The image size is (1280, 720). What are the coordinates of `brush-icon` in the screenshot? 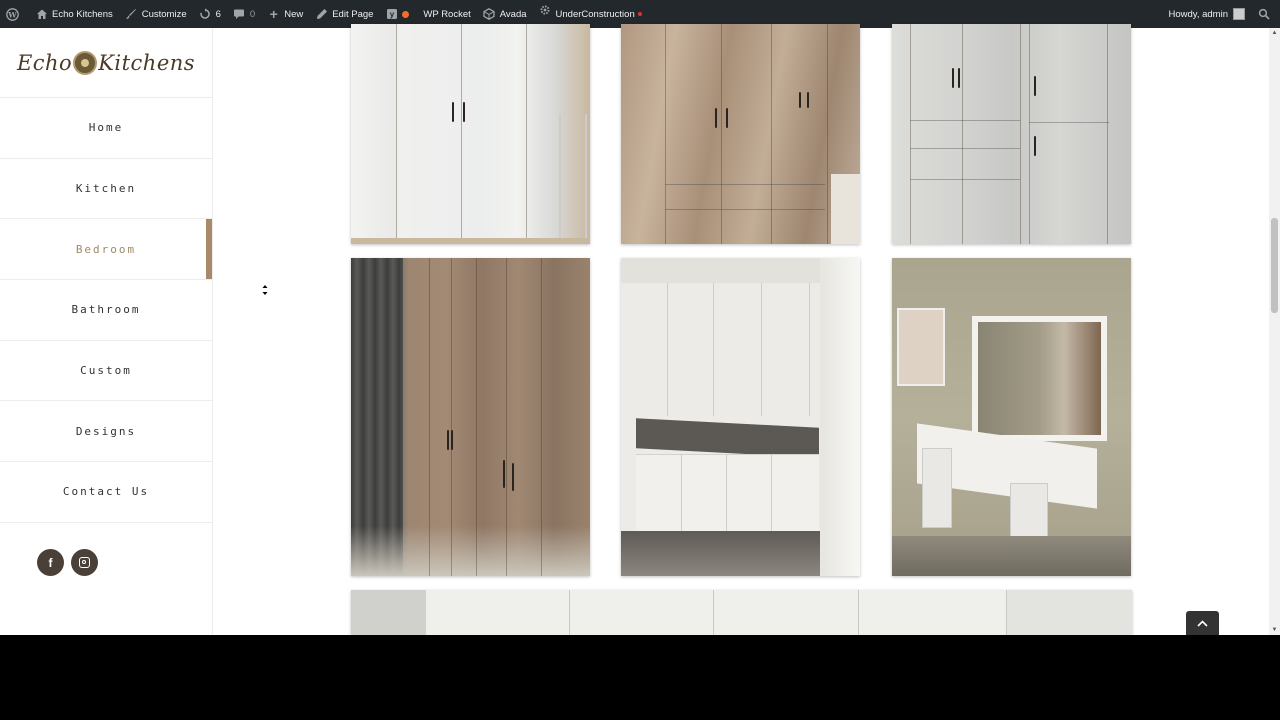 It's located at (131, 14).